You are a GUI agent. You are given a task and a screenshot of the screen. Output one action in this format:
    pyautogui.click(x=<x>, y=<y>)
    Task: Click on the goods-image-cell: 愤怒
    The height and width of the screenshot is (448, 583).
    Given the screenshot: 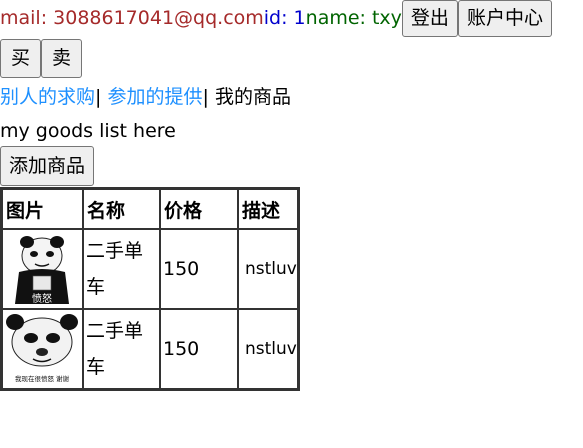 What is the action you would take?
    pyautogui.click(x=42, y=269)
    